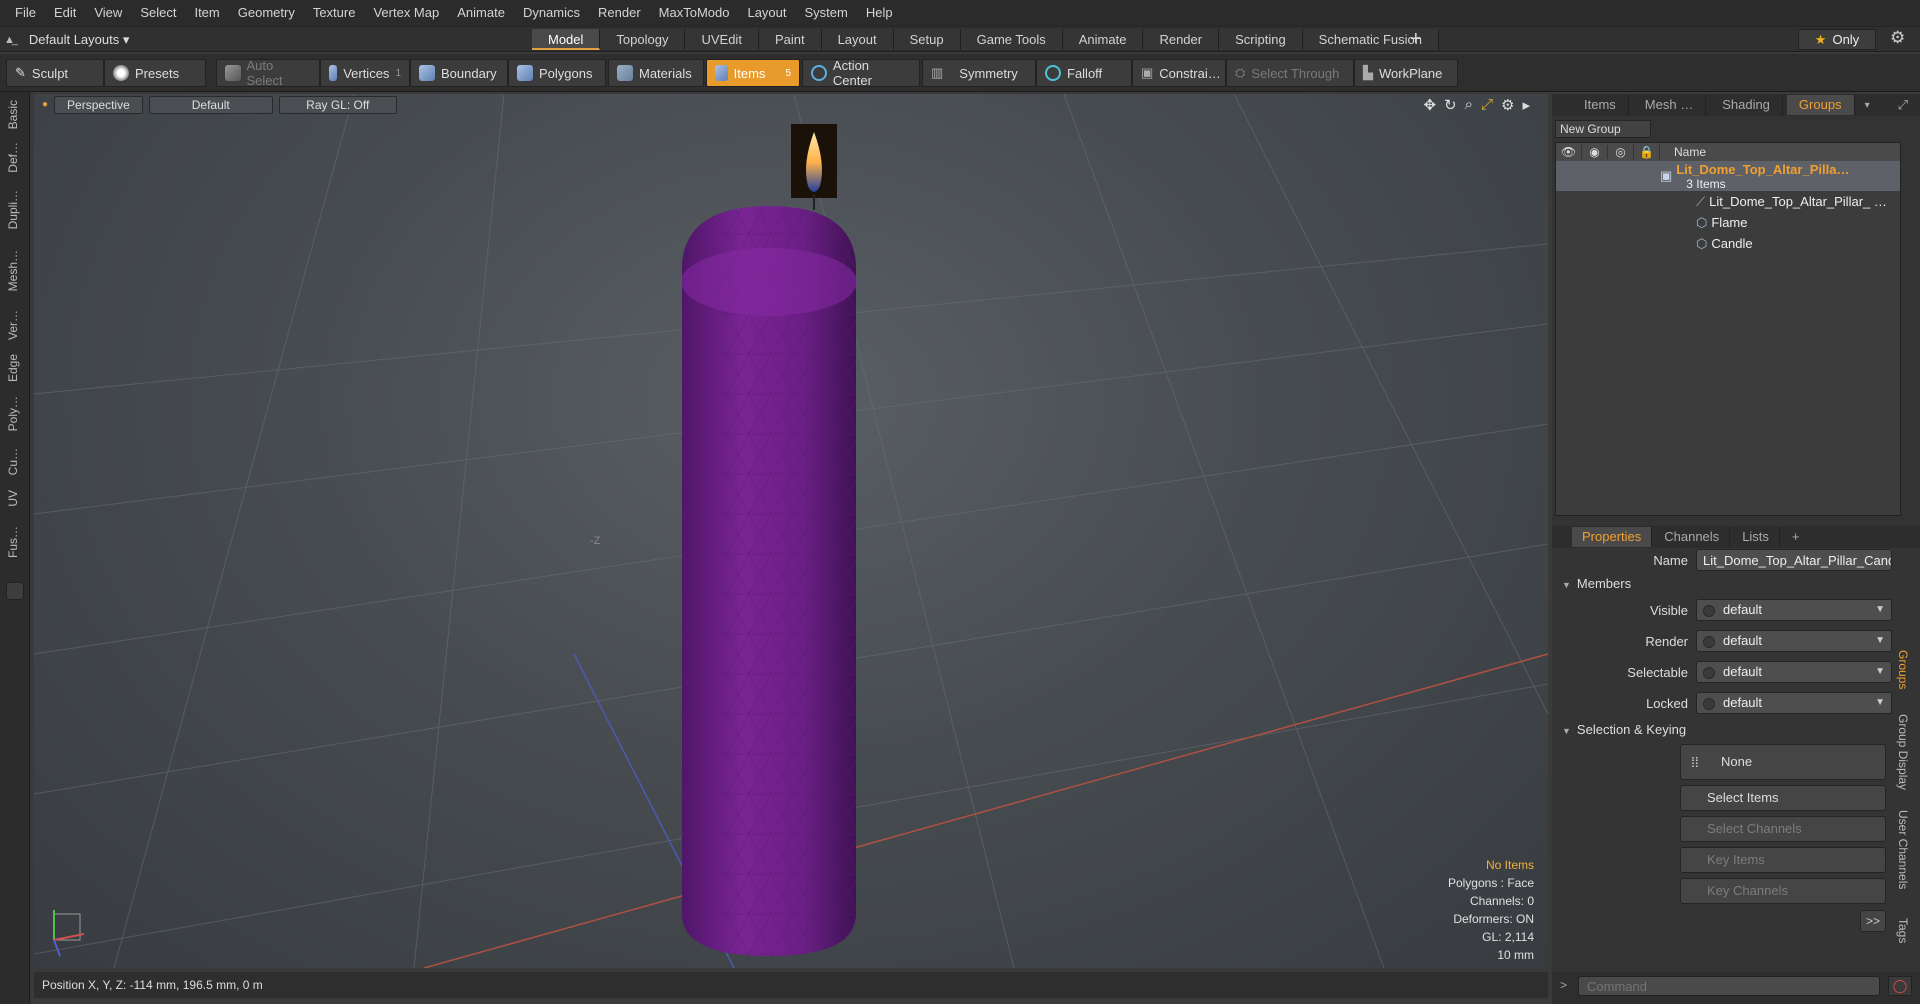 The image size is (1920, 1004). Describe the element at coordinates (66, 39) in the screenshot. I see `layouts-dropdown: ▲̲ Default Layouts ▾` at that location.